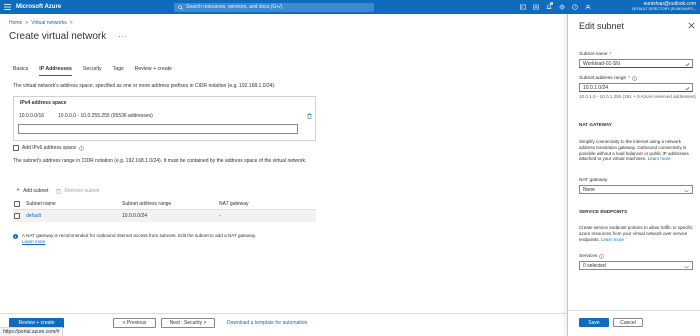 This screenshot has height=336, width=700. Describe the element at coordinates (587, 7) in the screenshot. I see `feedback-icon` at that location.